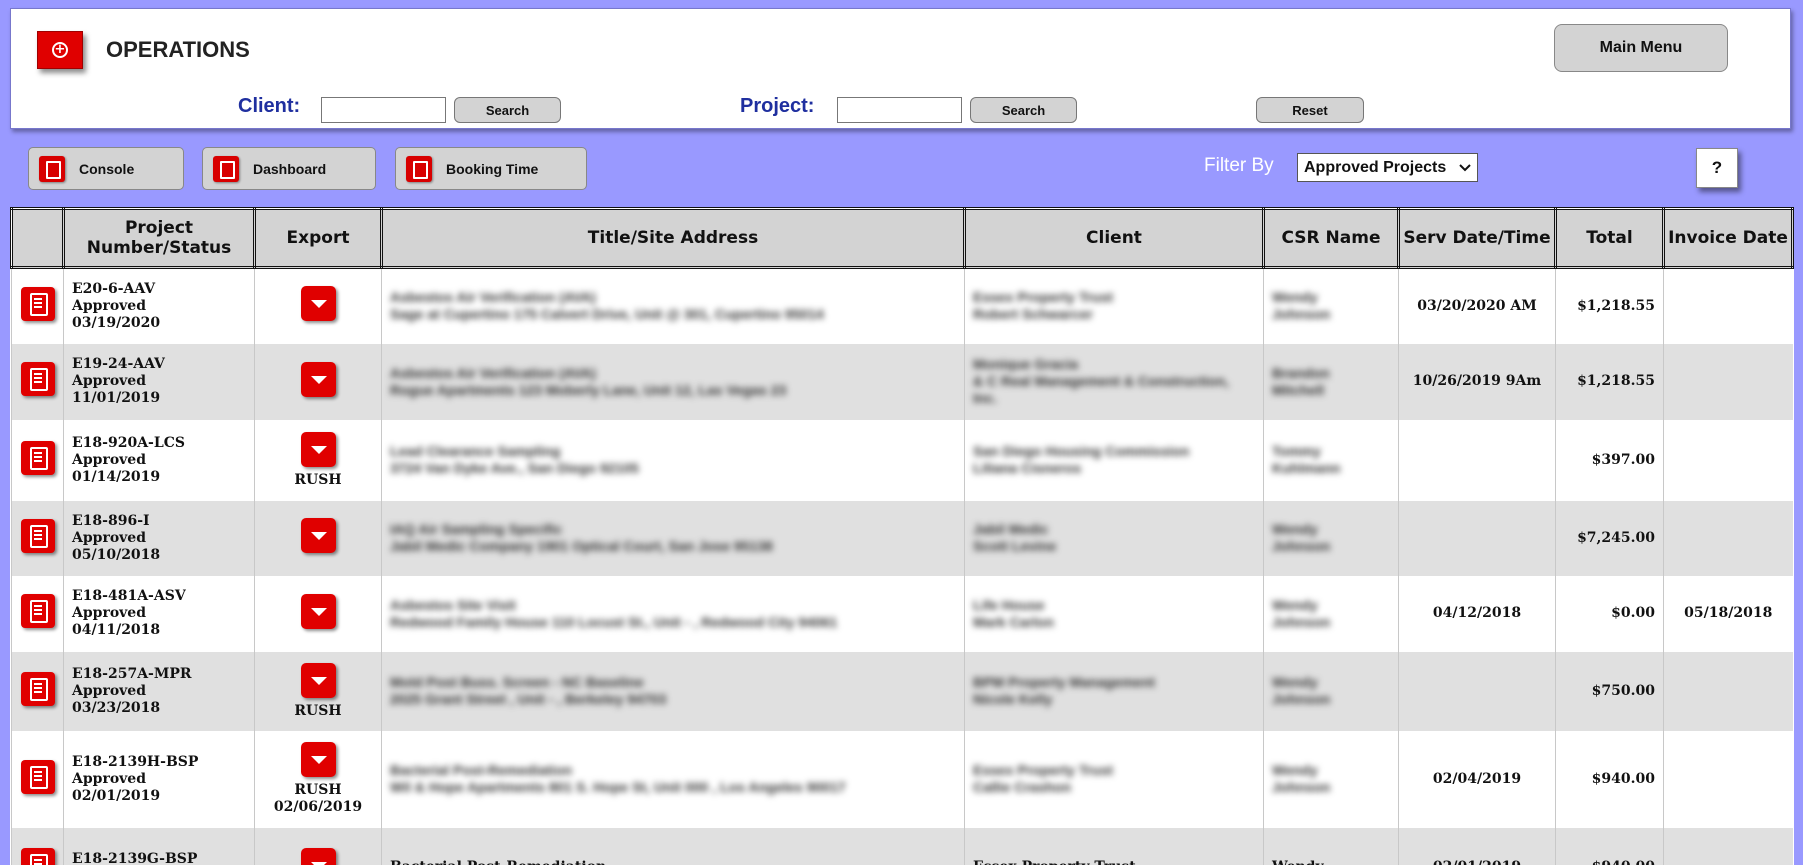  I want to click on csr-cell: Brandon Mitchell, so click(1331, 381).